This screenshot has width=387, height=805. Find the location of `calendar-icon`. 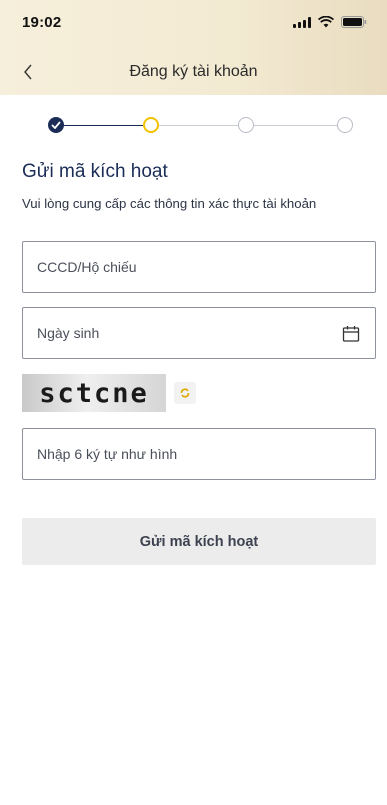

calendar-icon is located at coordinates (351, 334).